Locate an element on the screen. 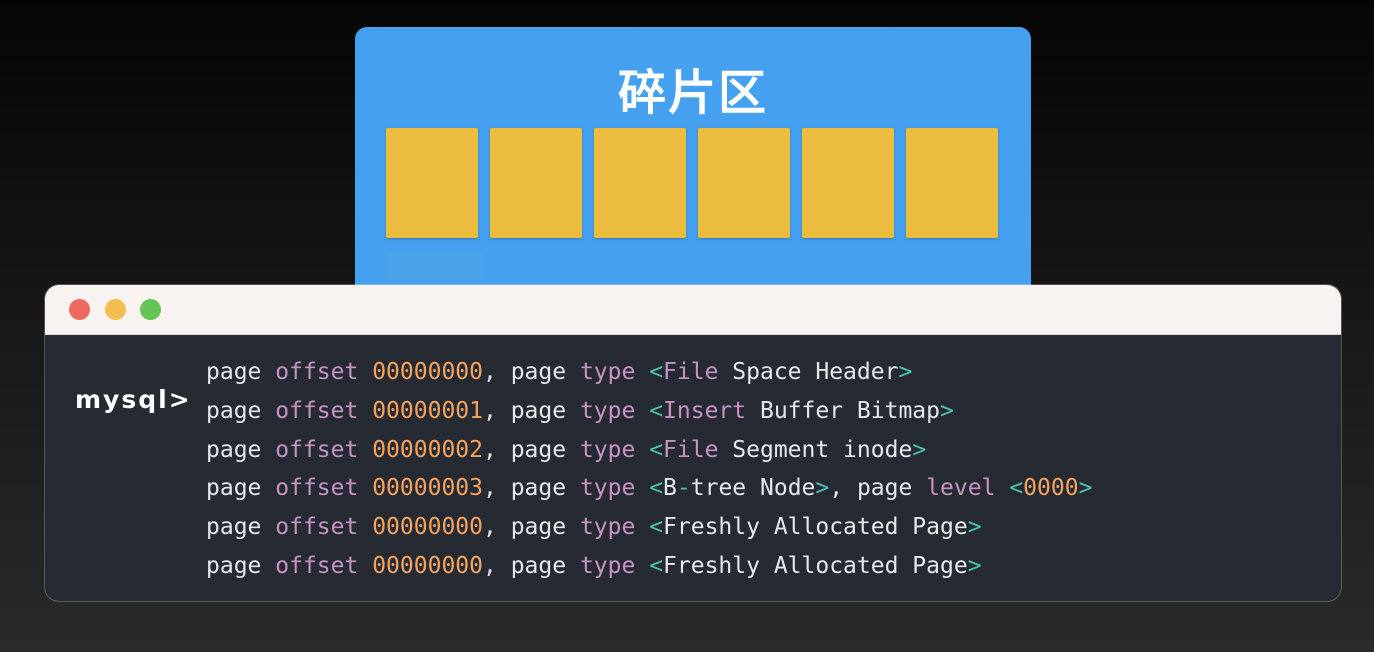 The height and width of the screenshot is (652, 1374). token-type-keyword: Insert is located at coordinates (705, 410).